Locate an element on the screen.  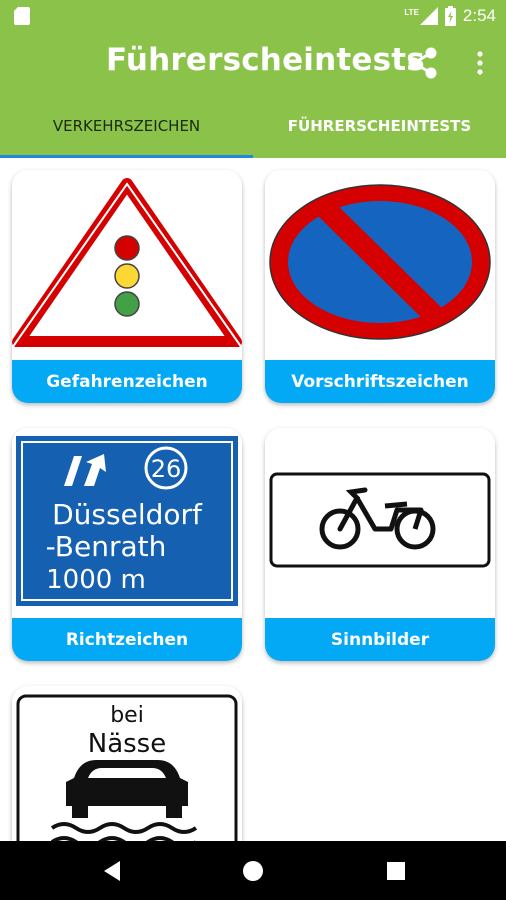
sign-line-1: Düsseldorf is located at coordinates (127, 514).